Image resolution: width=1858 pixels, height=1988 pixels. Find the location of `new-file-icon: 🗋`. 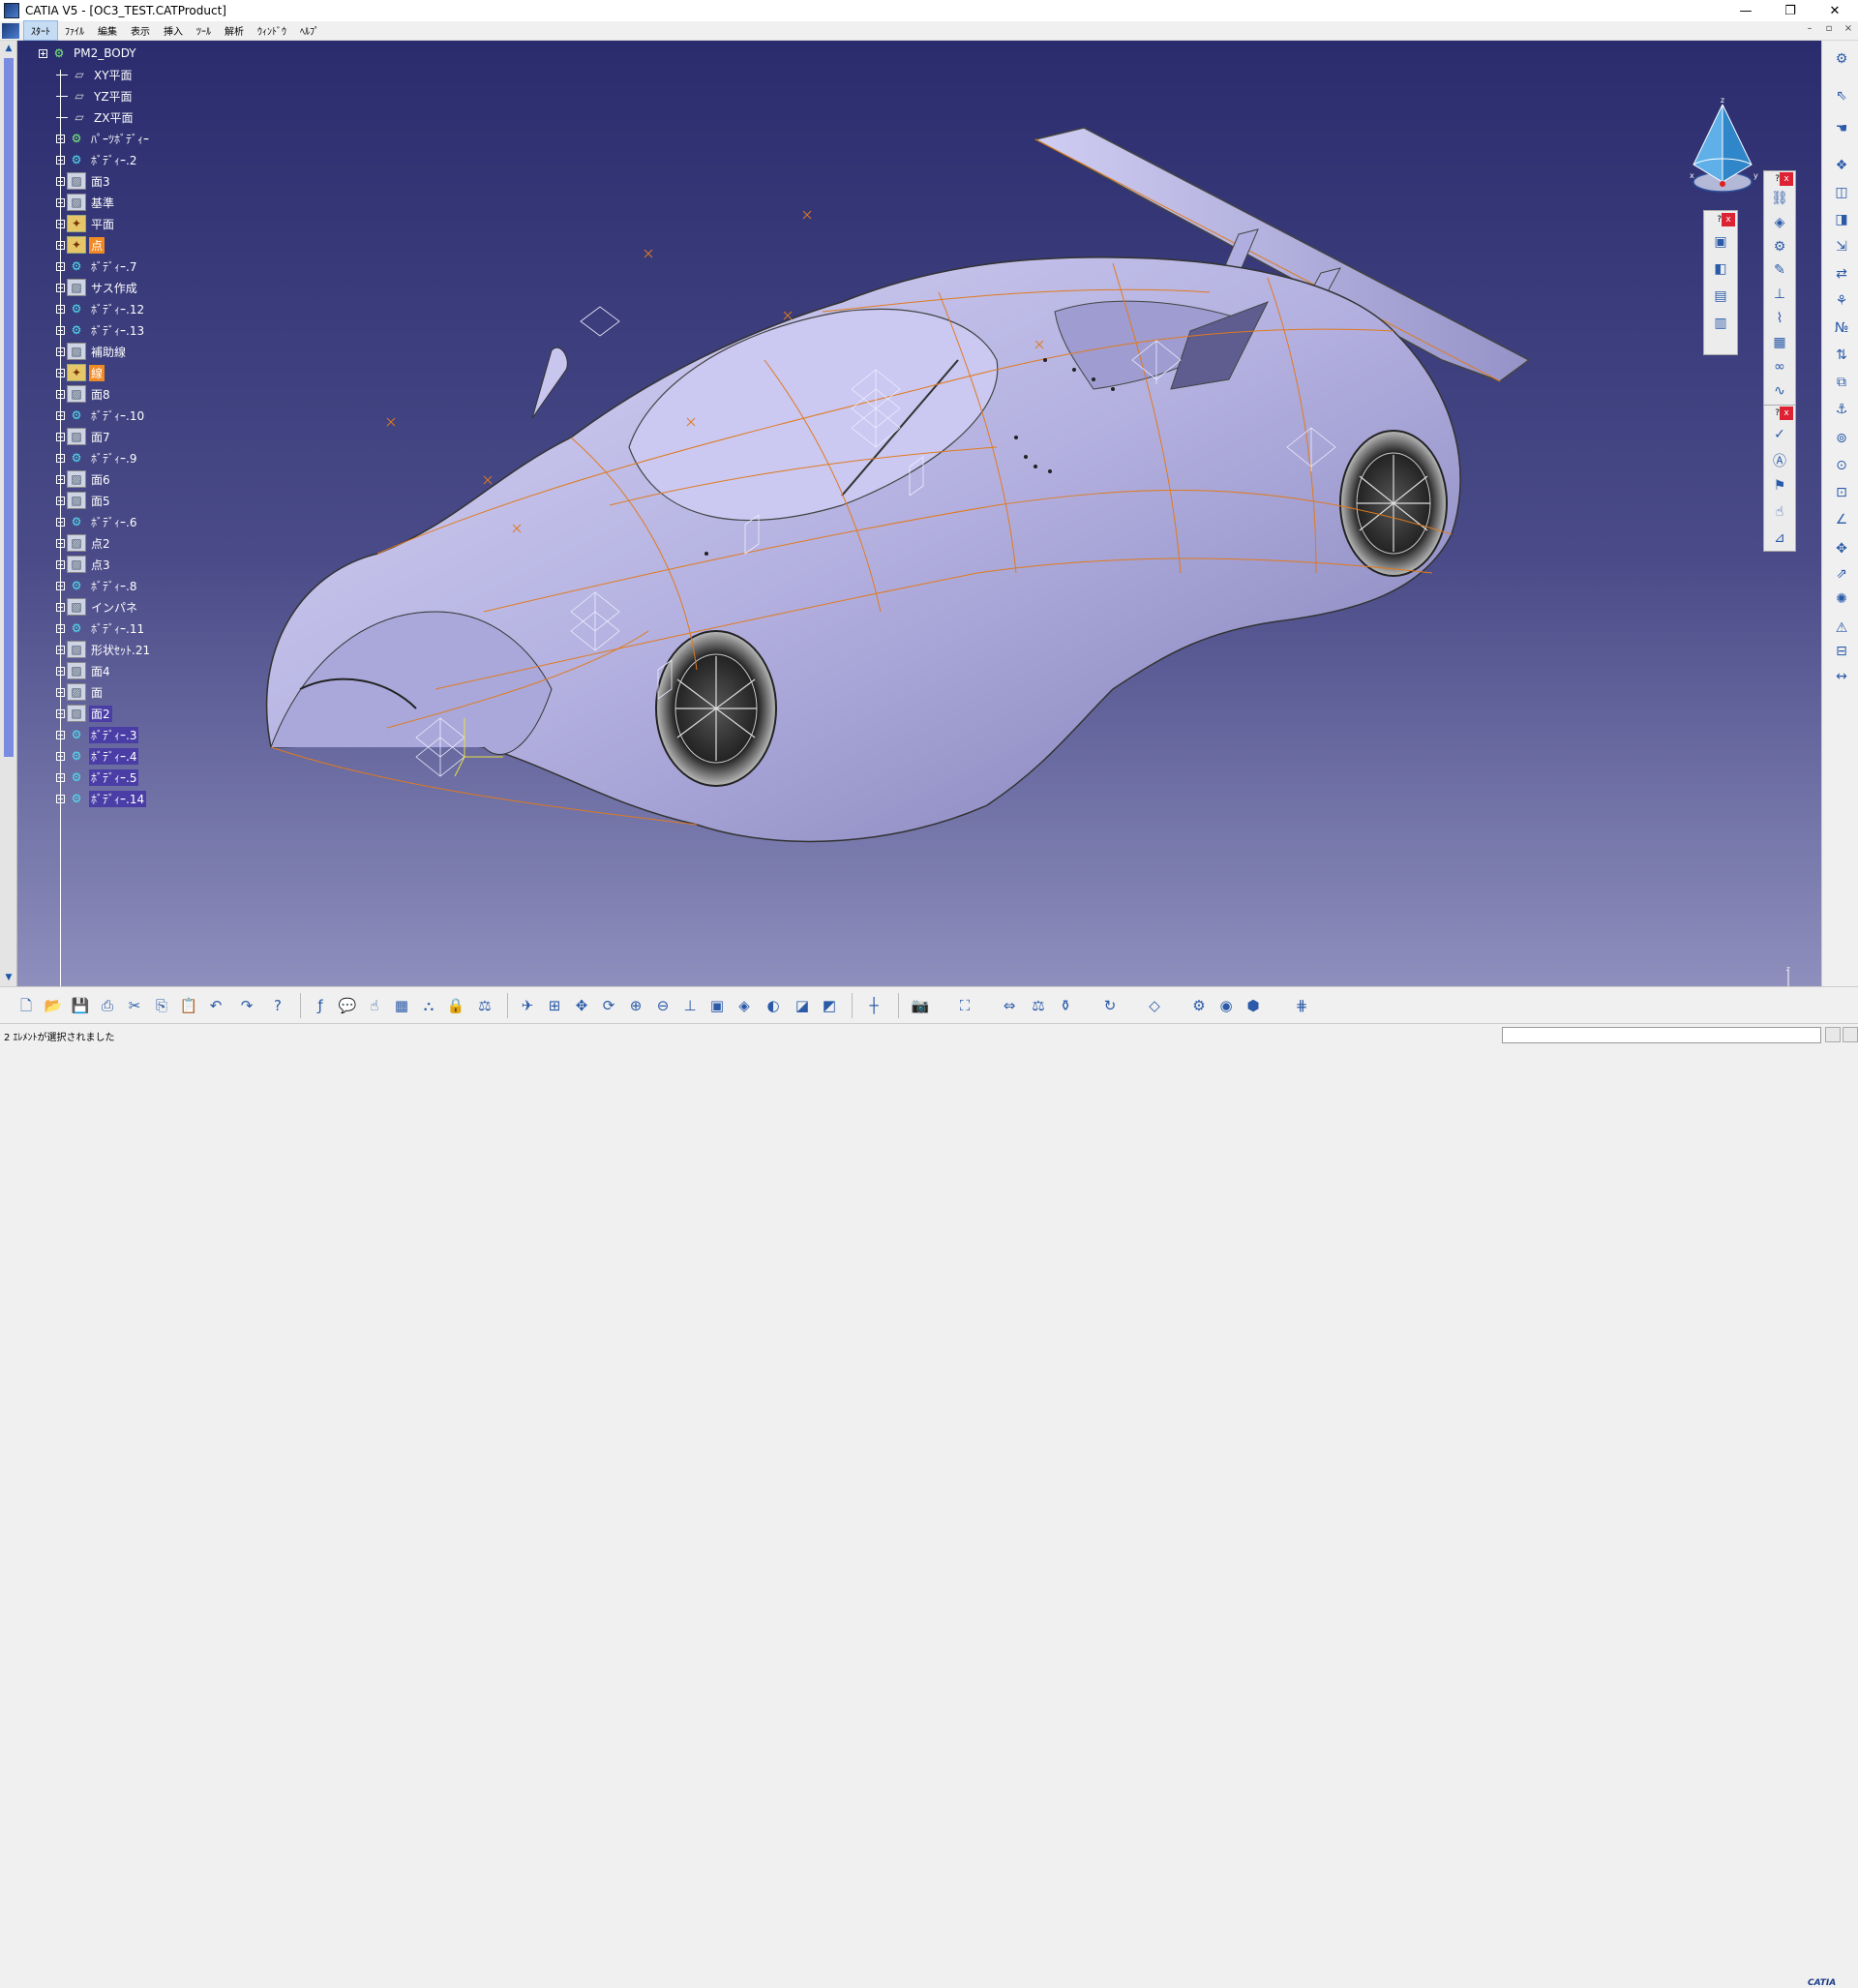

new-file-icon: 🗋 is located at coordinates (26, 1005).